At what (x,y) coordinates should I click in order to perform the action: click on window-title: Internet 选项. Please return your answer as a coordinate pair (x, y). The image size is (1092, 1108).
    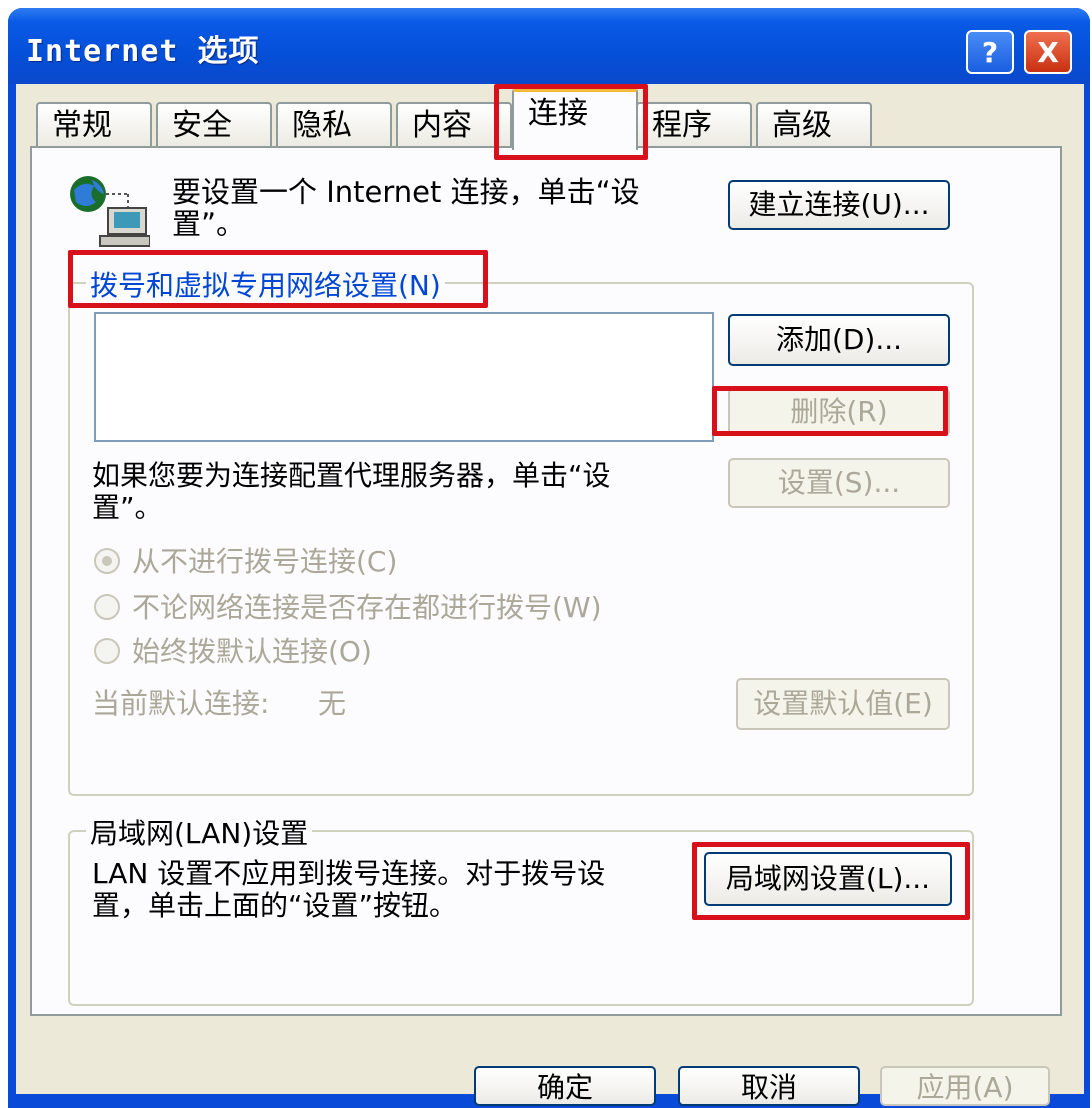
    Looking at the image, I should click on (143, 51).